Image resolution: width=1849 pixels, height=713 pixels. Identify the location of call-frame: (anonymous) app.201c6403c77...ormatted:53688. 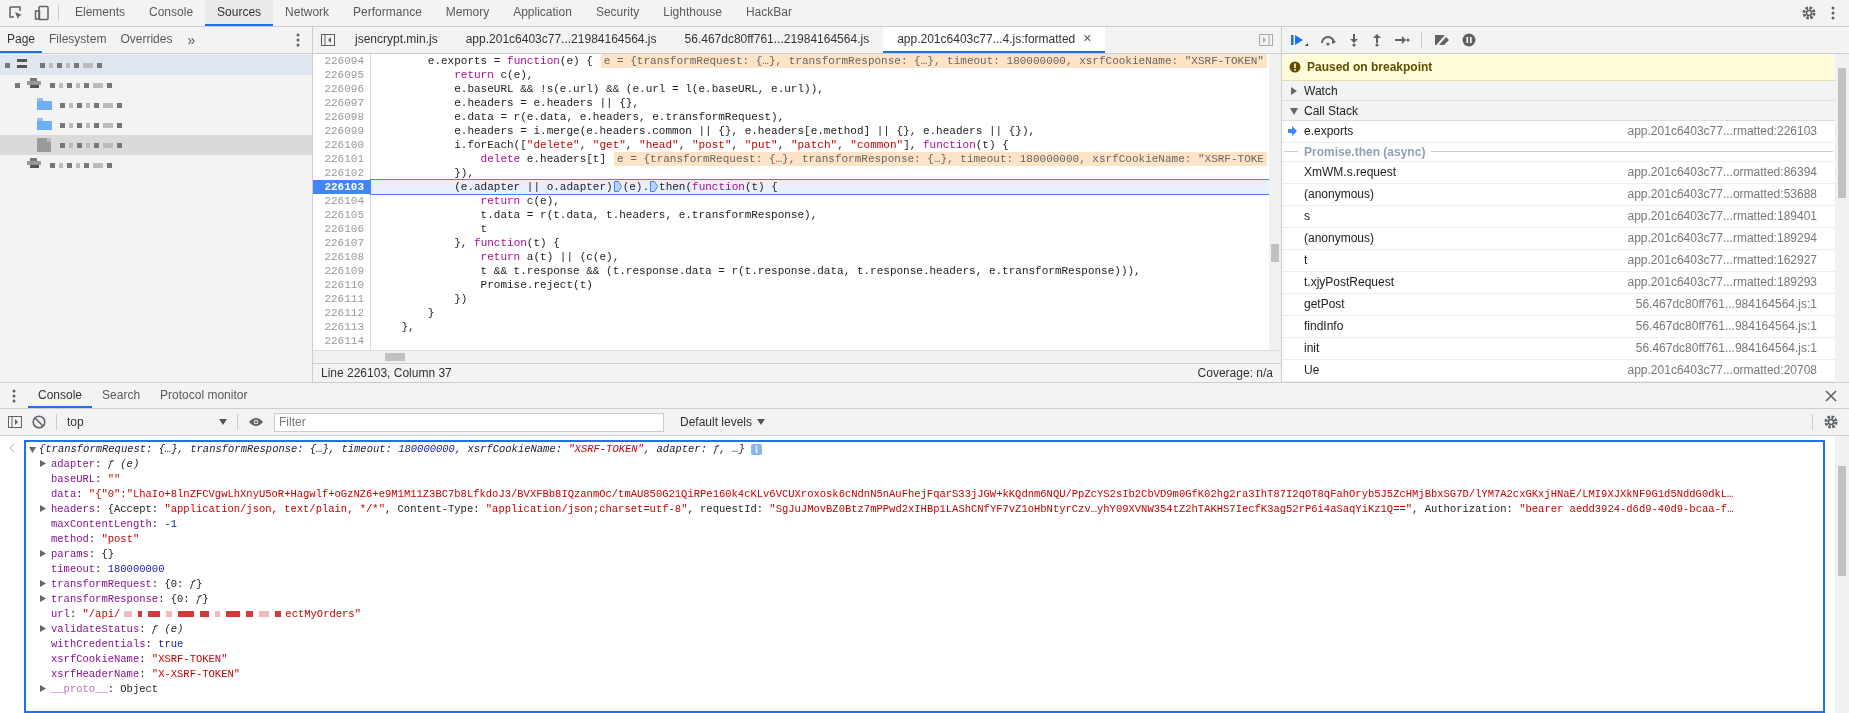
(1558, 195).